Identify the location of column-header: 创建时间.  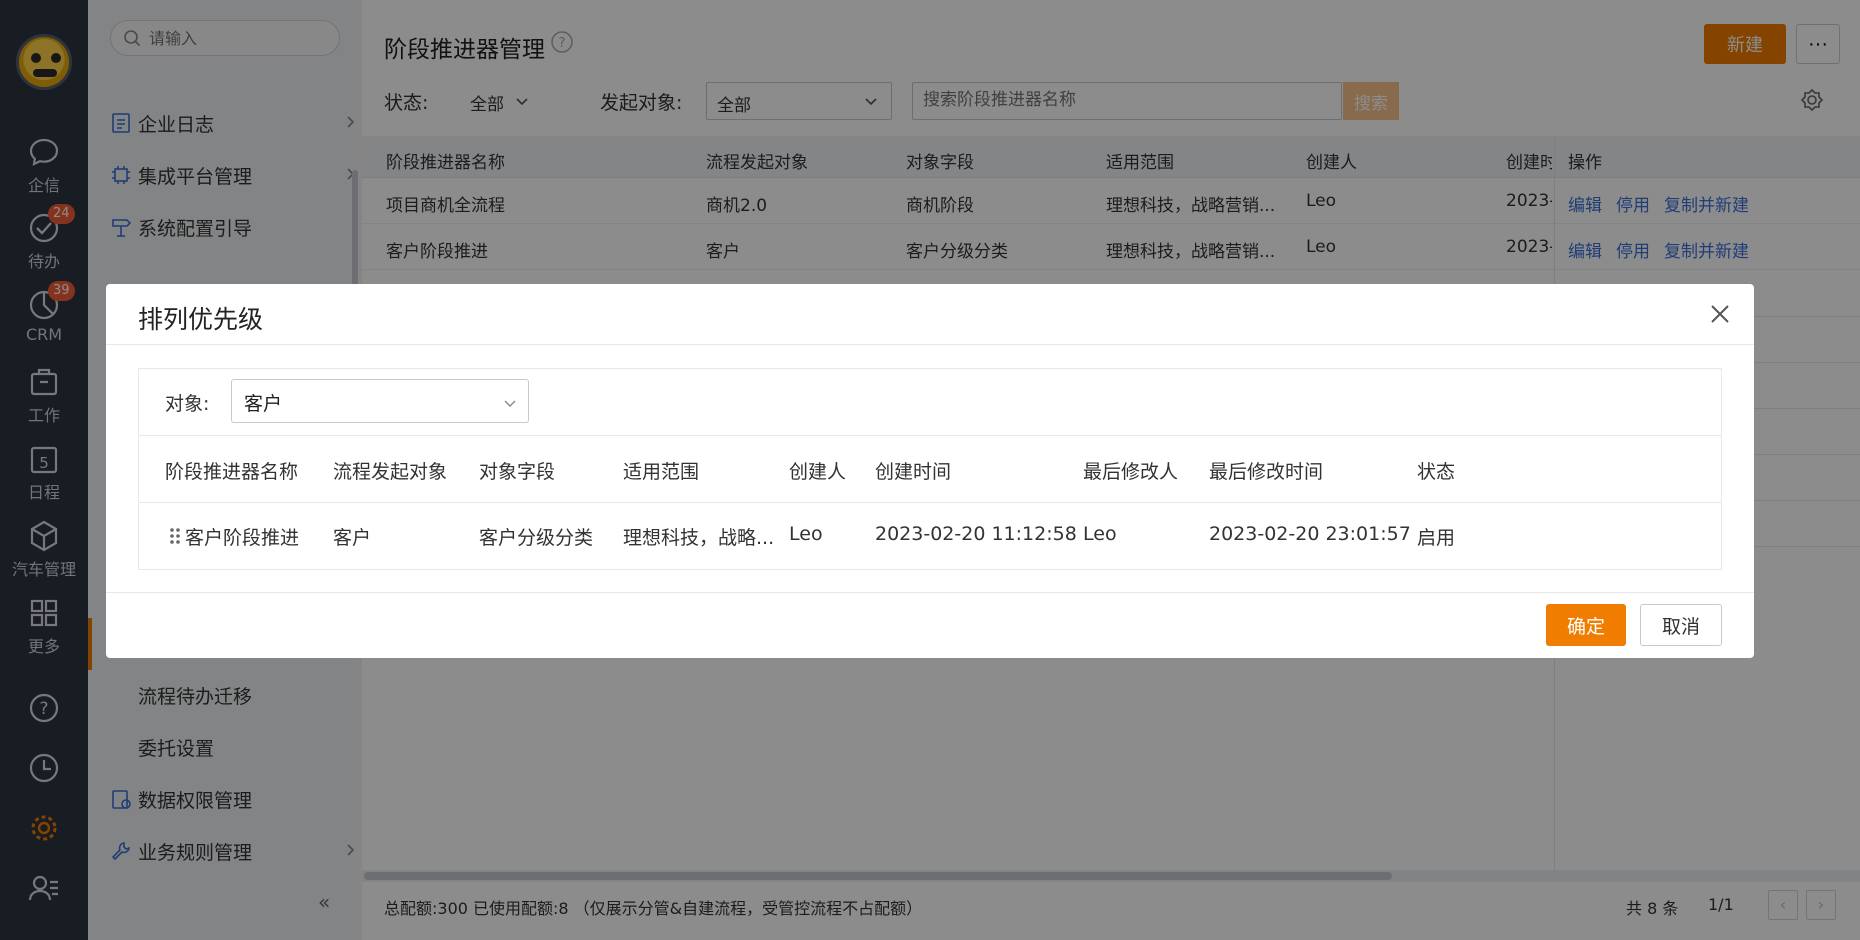
(913, 472).